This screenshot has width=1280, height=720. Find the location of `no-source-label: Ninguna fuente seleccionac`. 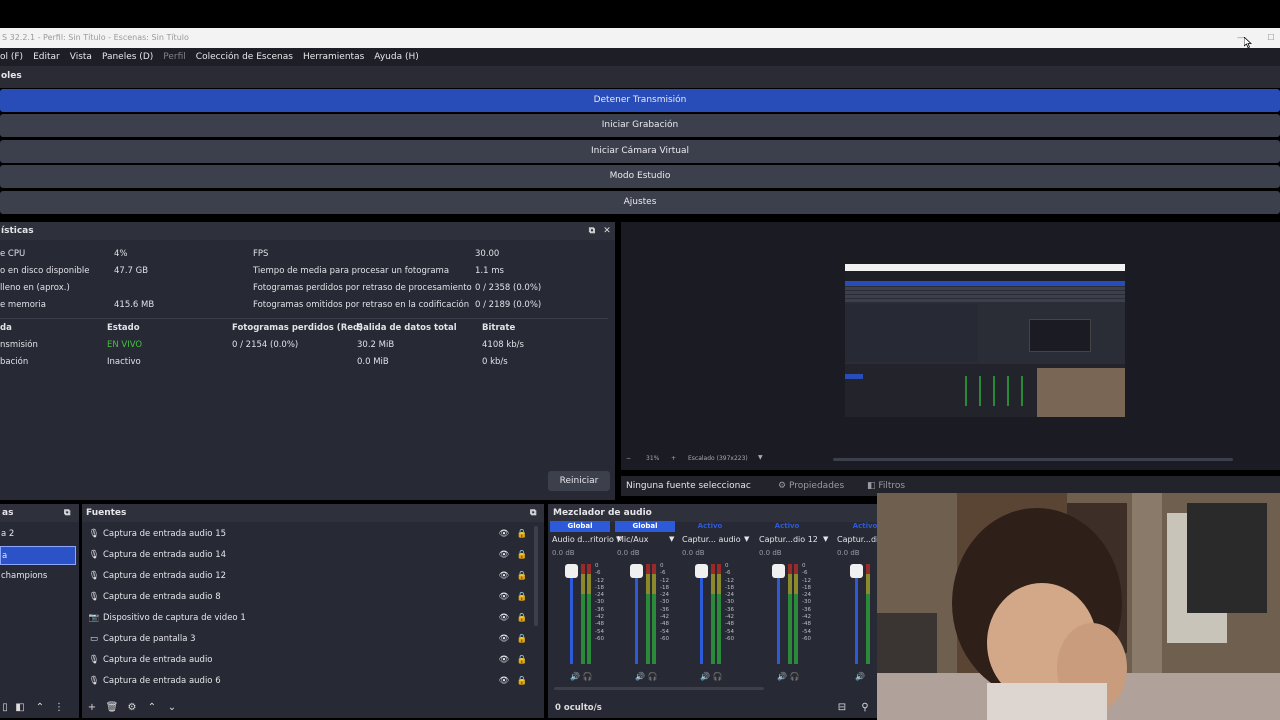

no-source-label: Ninguna fuente seleccionac is located at coordinates (688, 486).